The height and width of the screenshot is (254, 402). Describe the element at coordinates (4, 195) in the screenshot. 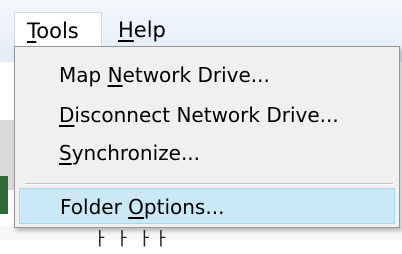

I see `background-green-element` at that location.